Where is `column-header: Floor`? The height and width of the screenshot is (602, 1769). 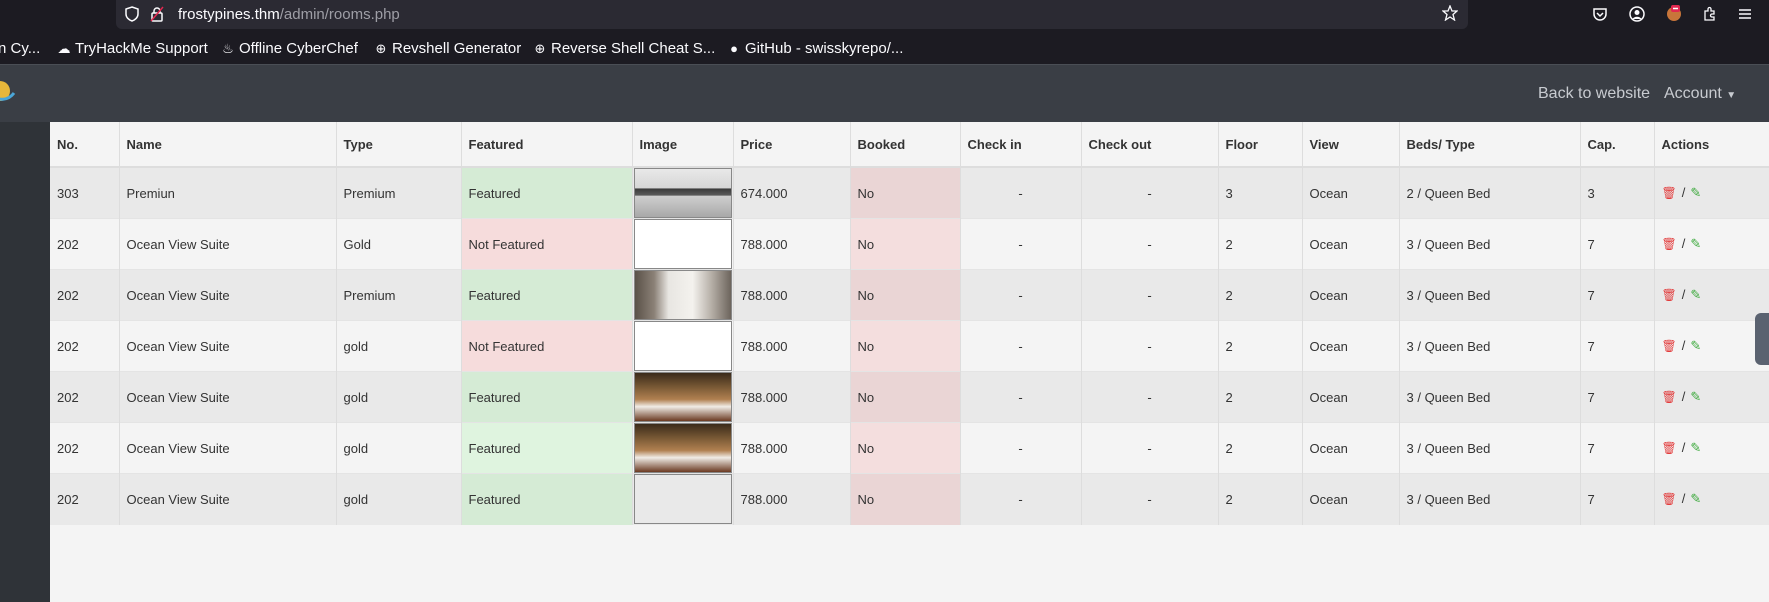
column-header: Floor is located at coordinates (1260, 145).